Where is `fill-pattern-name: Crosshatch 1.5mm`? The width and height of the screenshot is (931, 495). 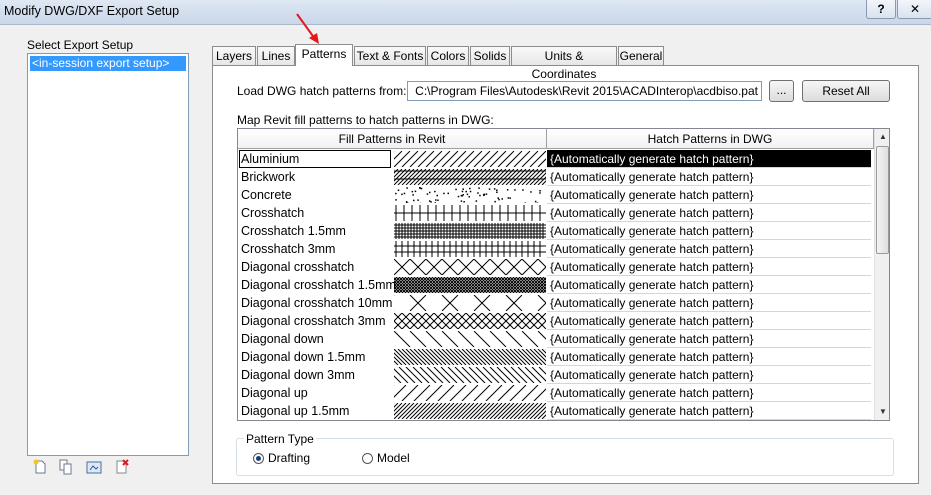
fill-pattern-name: Crosshatch 1.5mm is located at coordinates (316, 231).